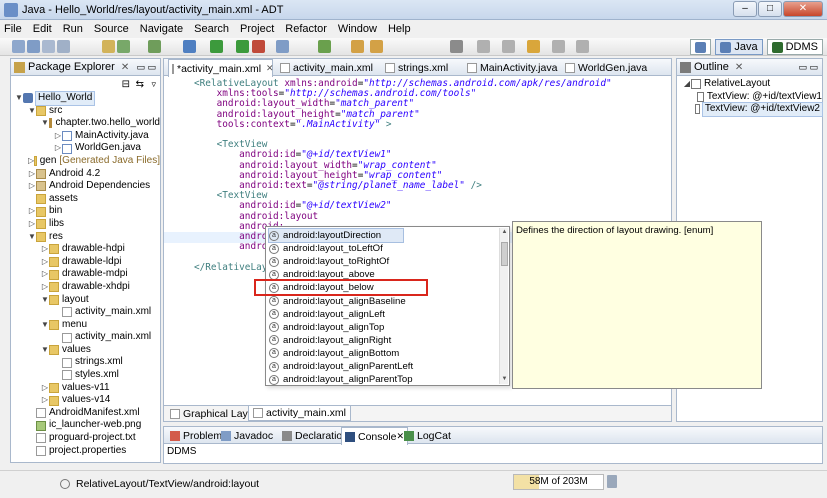  Describe the element at coordinates (341, 366) in the screenshot. I see `proposal-item: a android:layout_alignParentLeft` at that location.